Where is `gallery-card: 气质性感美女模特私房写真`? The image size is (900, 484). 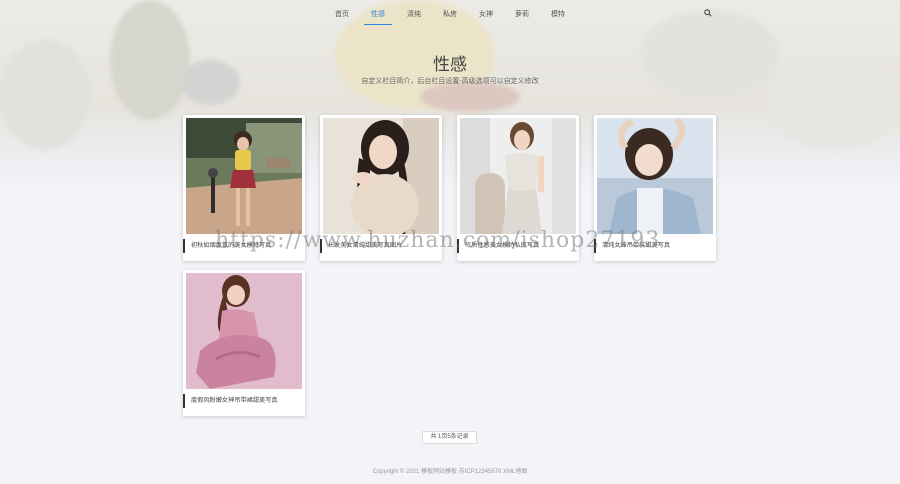 gallery-card: 气质性感美女模特私房写真 is located at coordinates (518, 188).